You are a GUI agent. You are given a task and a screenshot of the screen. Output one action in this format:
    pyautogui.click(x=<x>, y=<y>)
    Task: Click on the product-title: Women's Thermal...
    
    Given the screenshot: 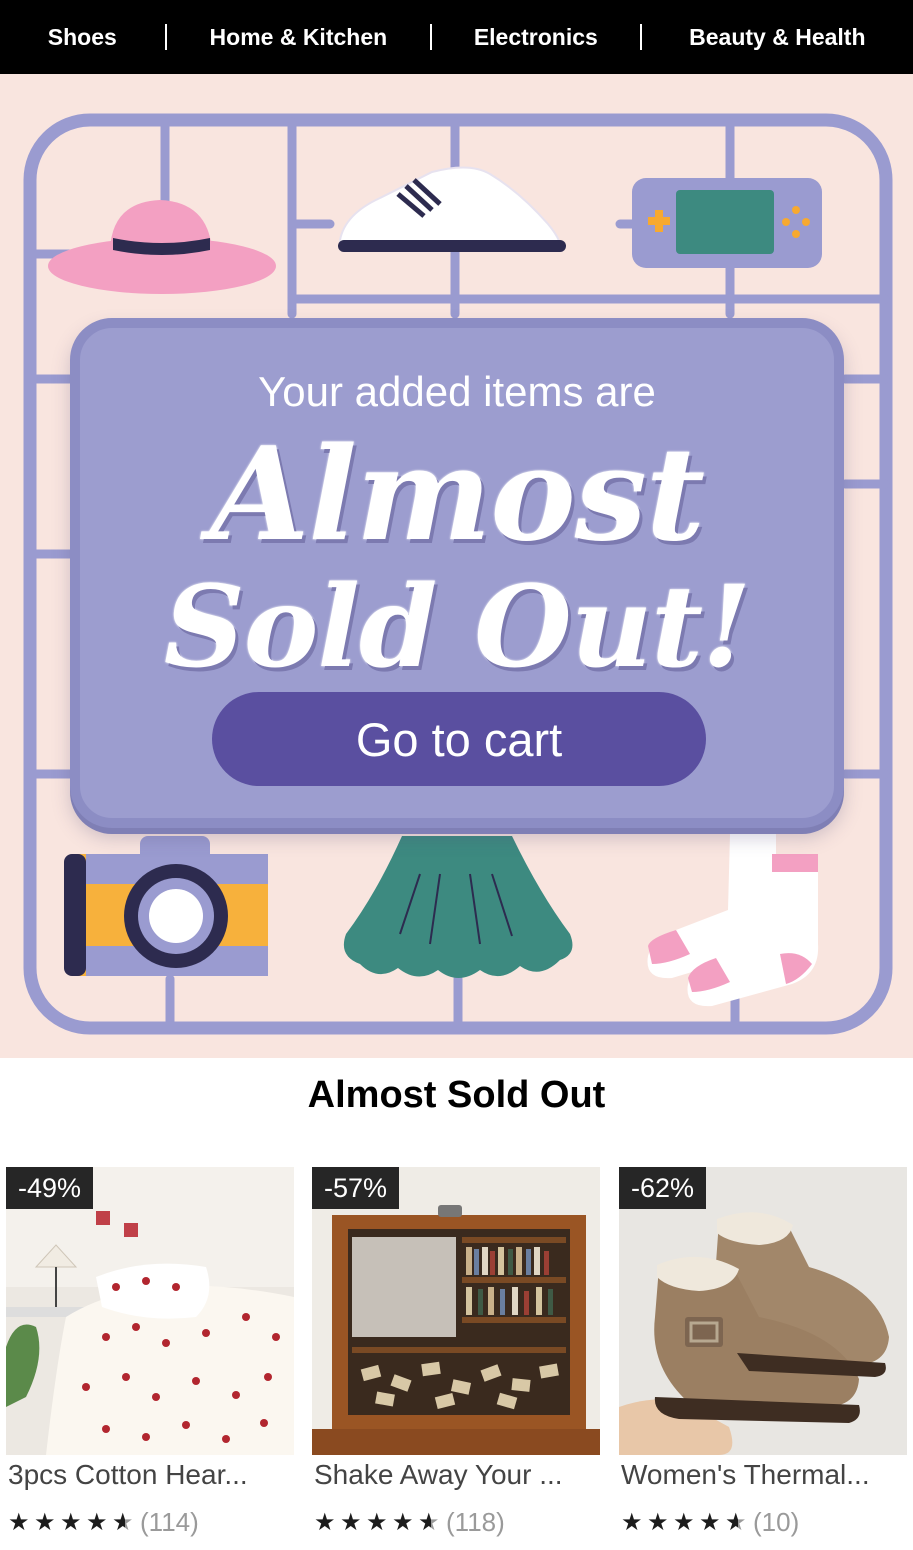 What is the action you would take?
    pyautogui.click(x=766, y=1475)
    